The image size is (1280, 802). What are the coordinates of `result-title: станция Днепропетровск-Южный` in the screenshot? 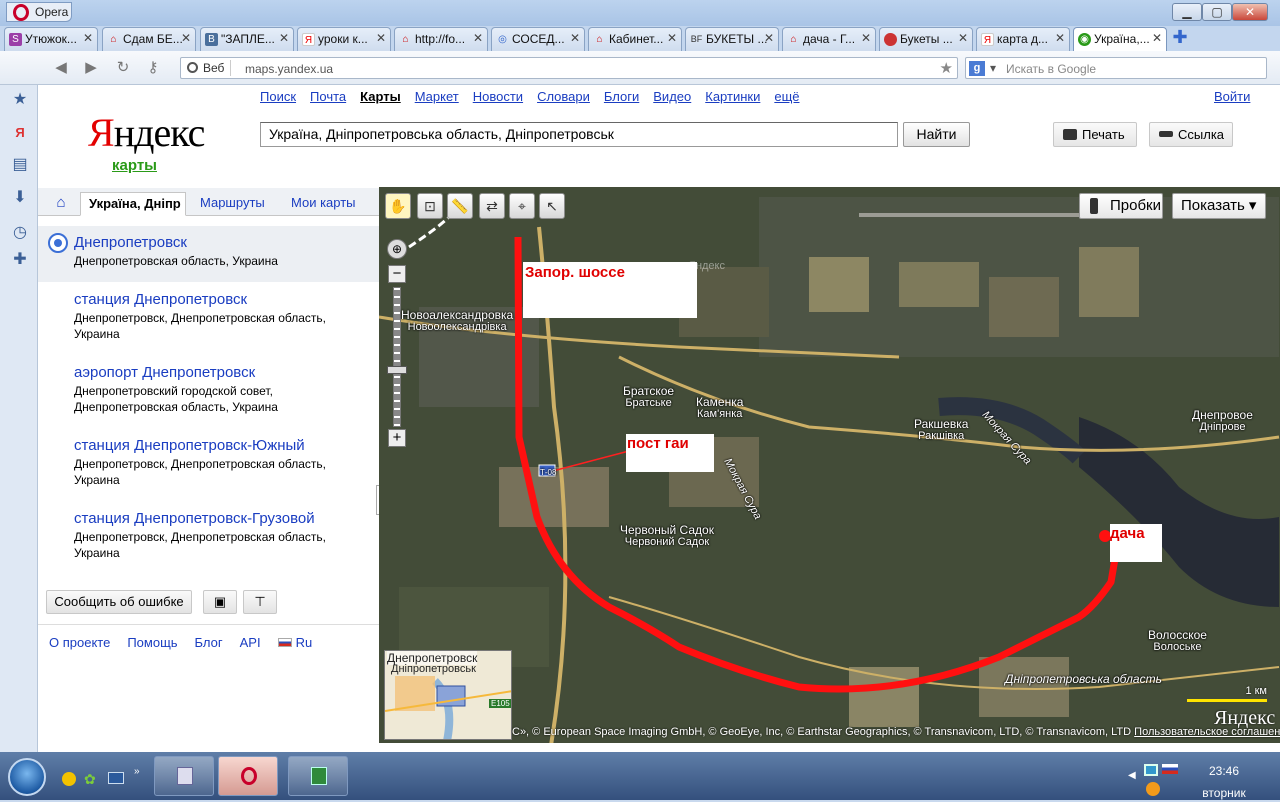 It's located at (216, 445).